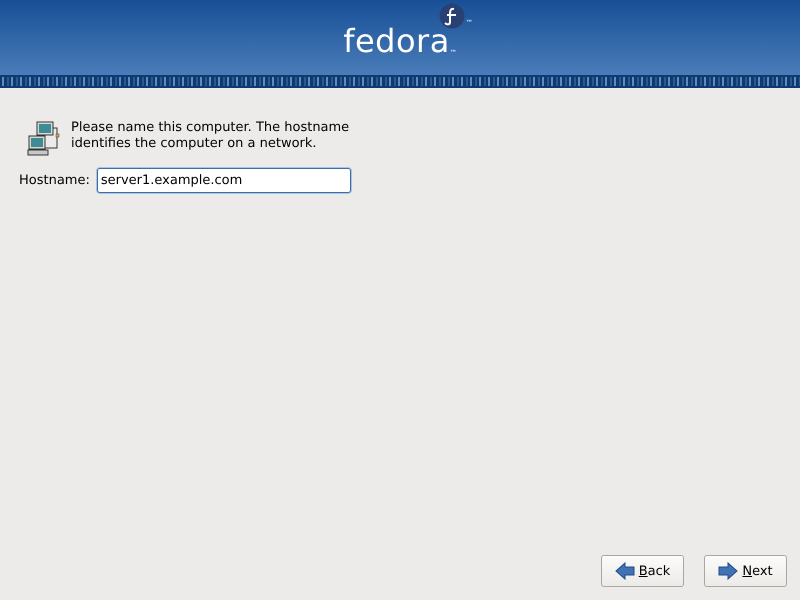 This screenshot has width=800, height=600. What do you see at coordinates (223, 180) in the screenshot?
I see `hostname-field: server1.example.com` at bounding box center [223, 180].